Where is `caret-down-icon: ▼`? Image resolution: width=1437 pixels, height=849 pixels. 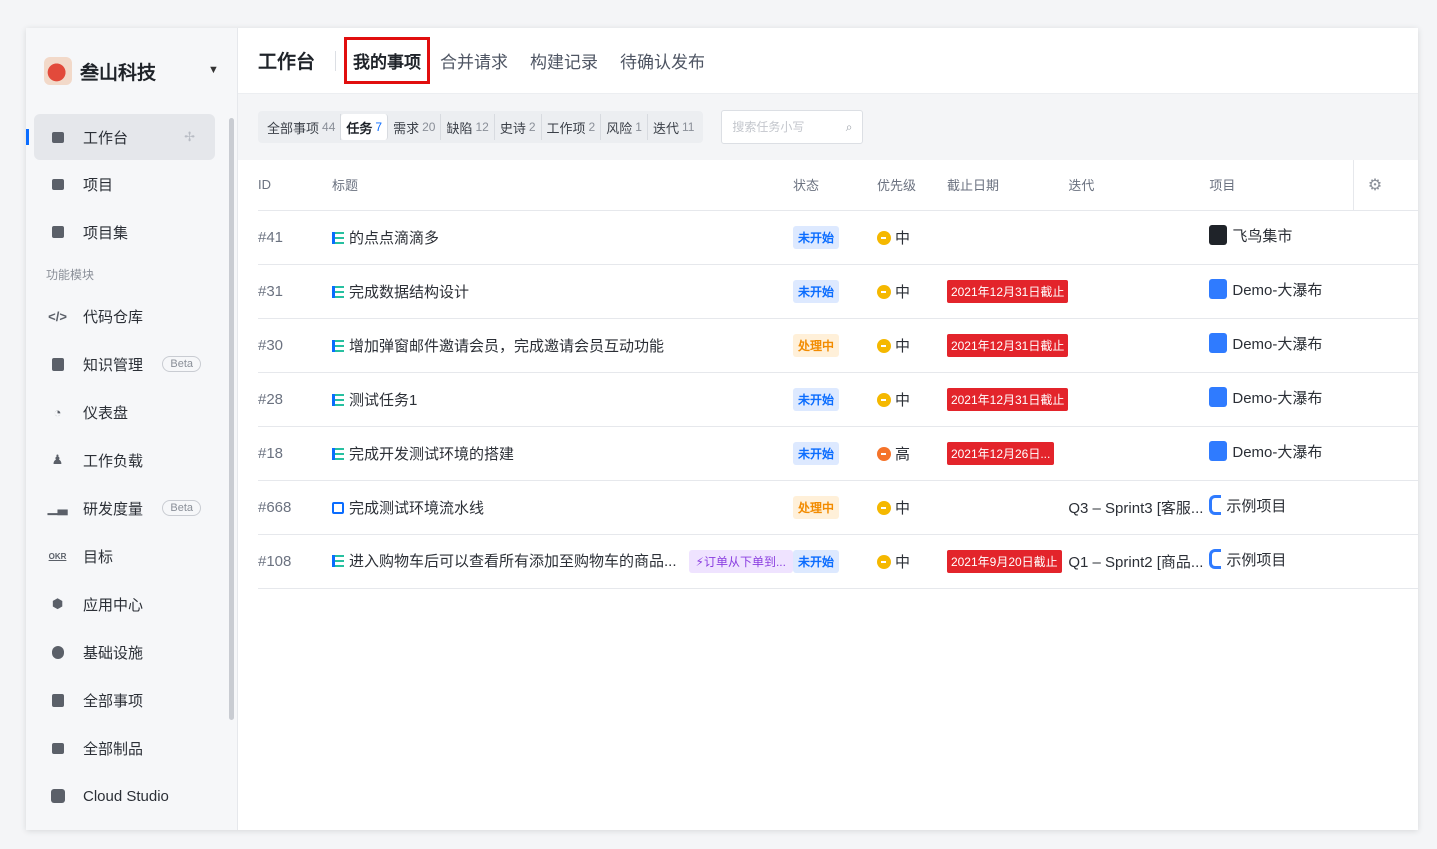 caret-down-icon: ▼ is located at coordinates (213, 70).